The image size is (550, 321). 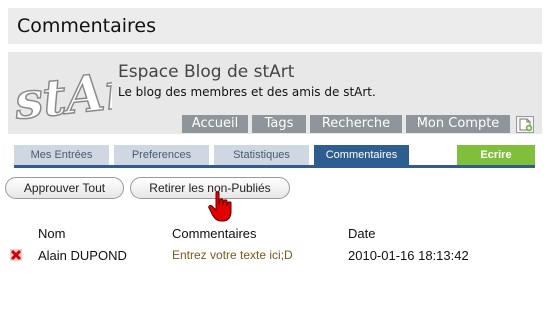 What do you see at coordinates (362, 233) in the screenshot?
I see `column-header-date: Date` at bounding box center [362, 233].